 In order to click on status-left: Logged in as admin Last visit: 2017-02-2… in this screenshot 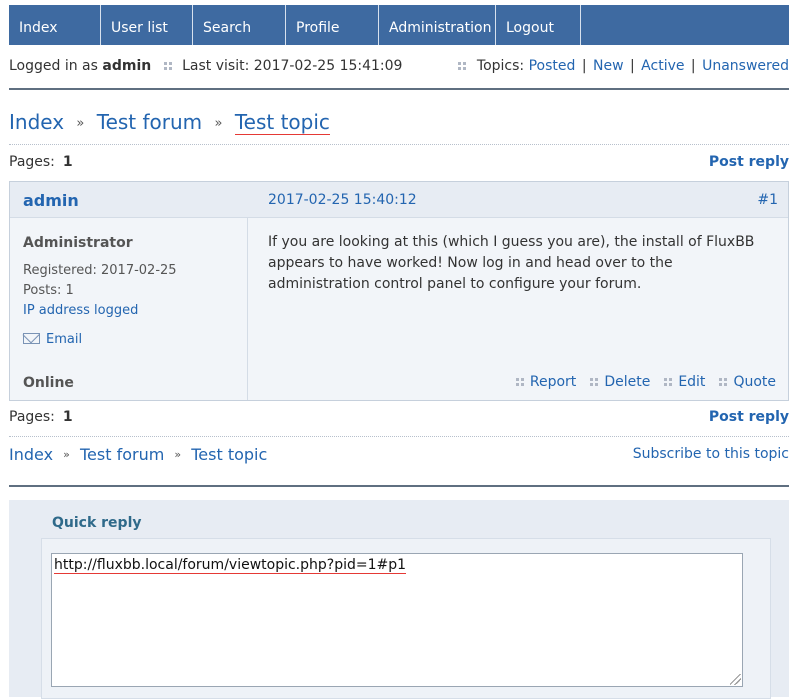, I will do `click(205, 66)`.